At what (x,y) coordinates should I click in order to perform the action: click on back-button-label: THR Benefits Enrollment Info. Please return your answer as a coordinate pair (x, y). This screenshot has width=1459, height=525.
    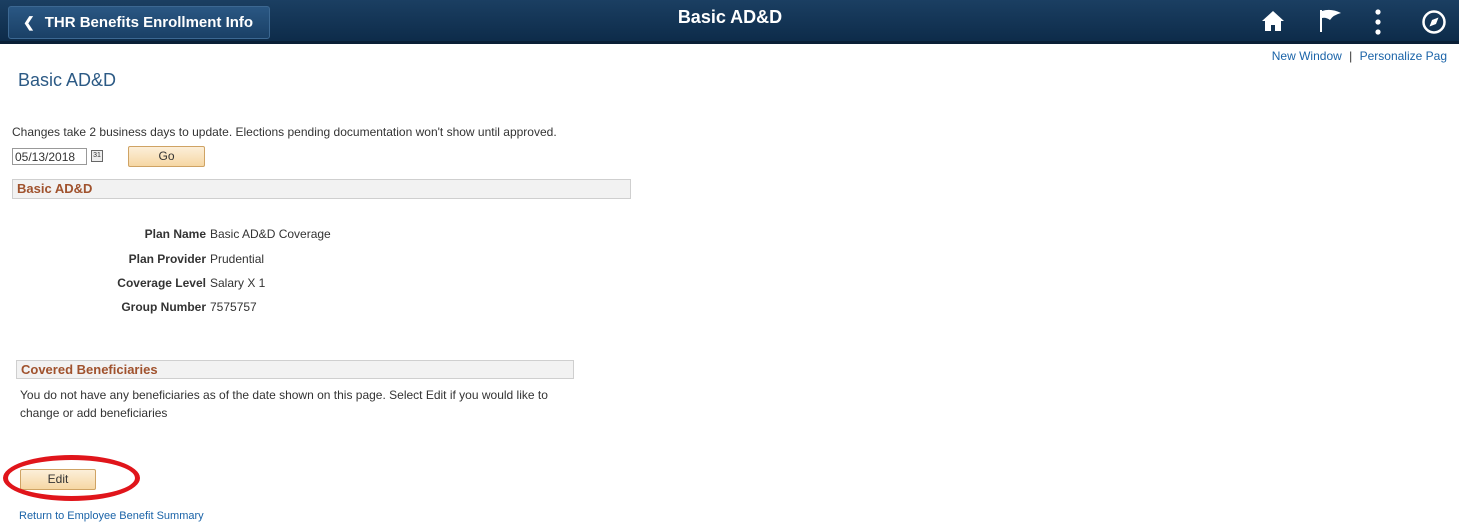
    Looking at the image, I should click on (149, 22).